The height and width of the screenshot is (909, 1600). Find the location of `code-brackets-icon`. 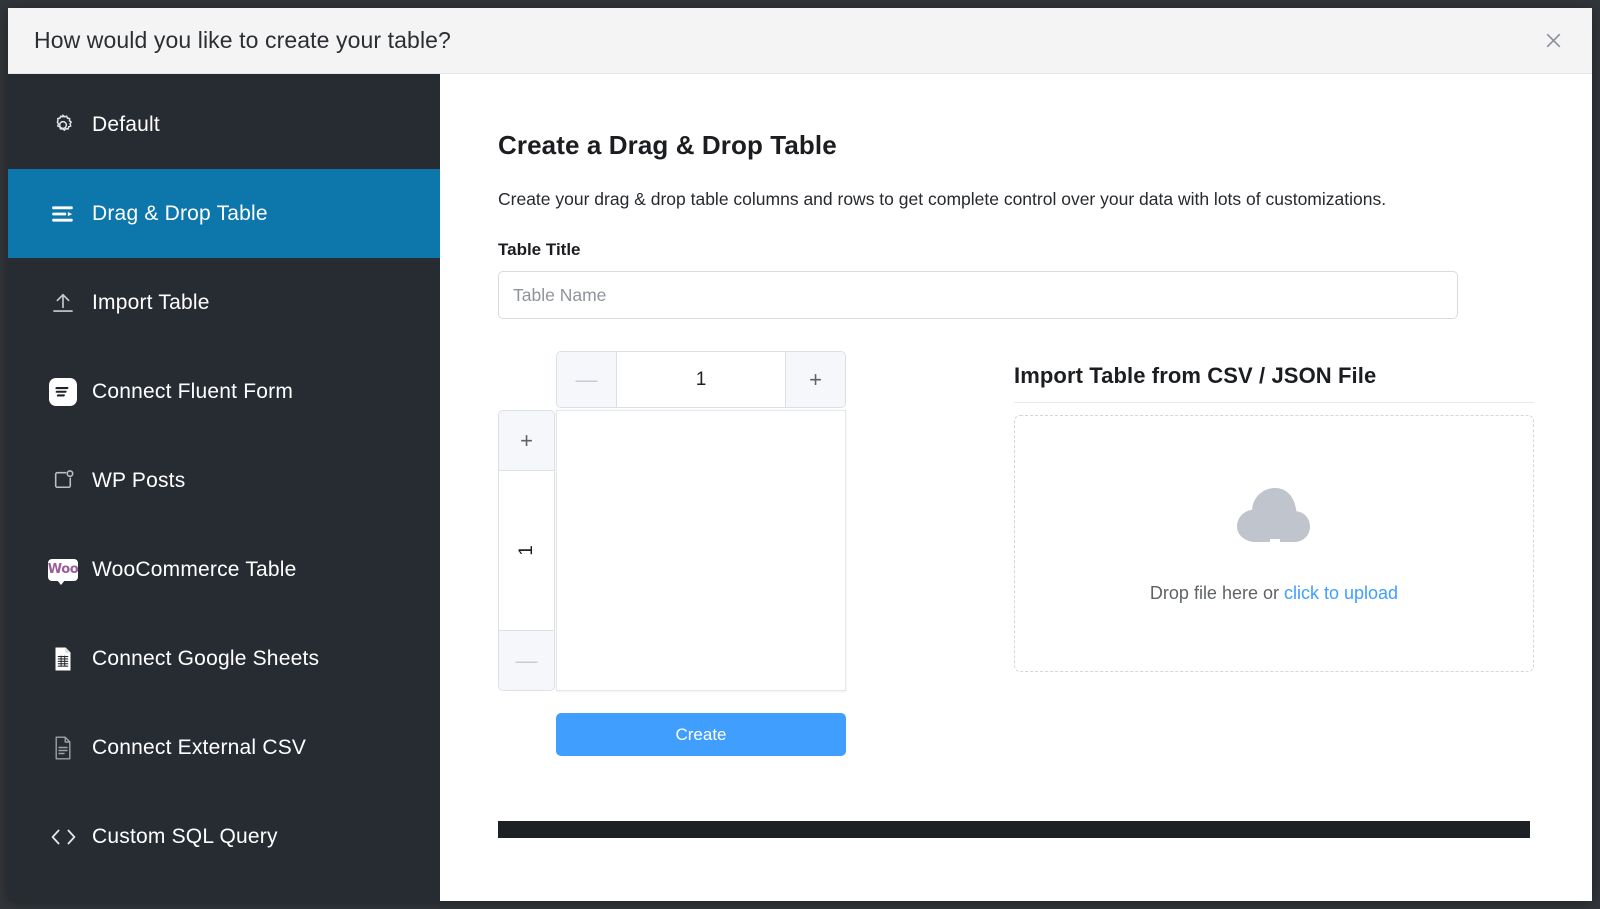

code-brackets-icon is located at coordinates (63, 837).